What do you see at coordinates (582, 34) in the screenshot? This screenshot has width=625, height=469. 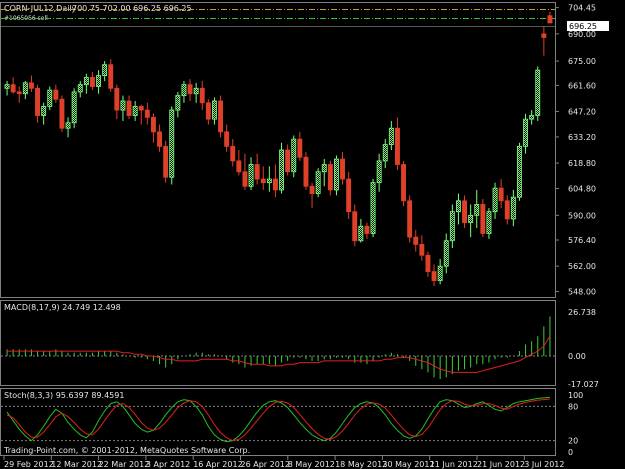 I see `price-tick-label: 690.00` at bounding box center [582, 34].